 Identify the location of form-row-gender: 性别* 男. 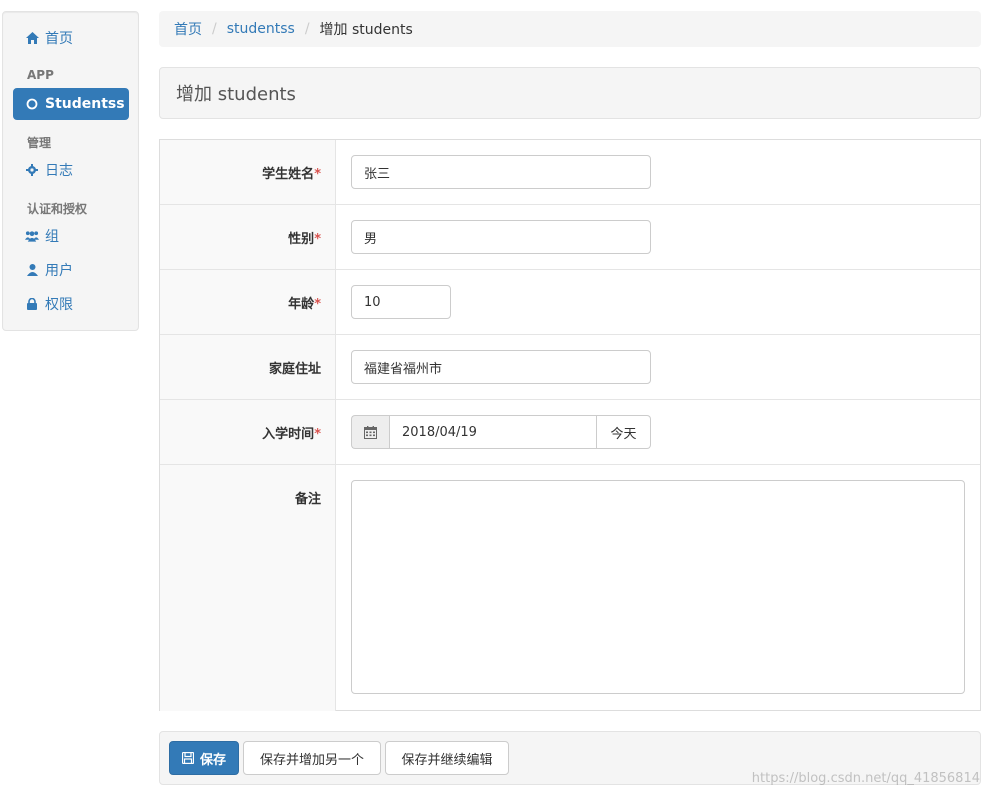
(570, 237).